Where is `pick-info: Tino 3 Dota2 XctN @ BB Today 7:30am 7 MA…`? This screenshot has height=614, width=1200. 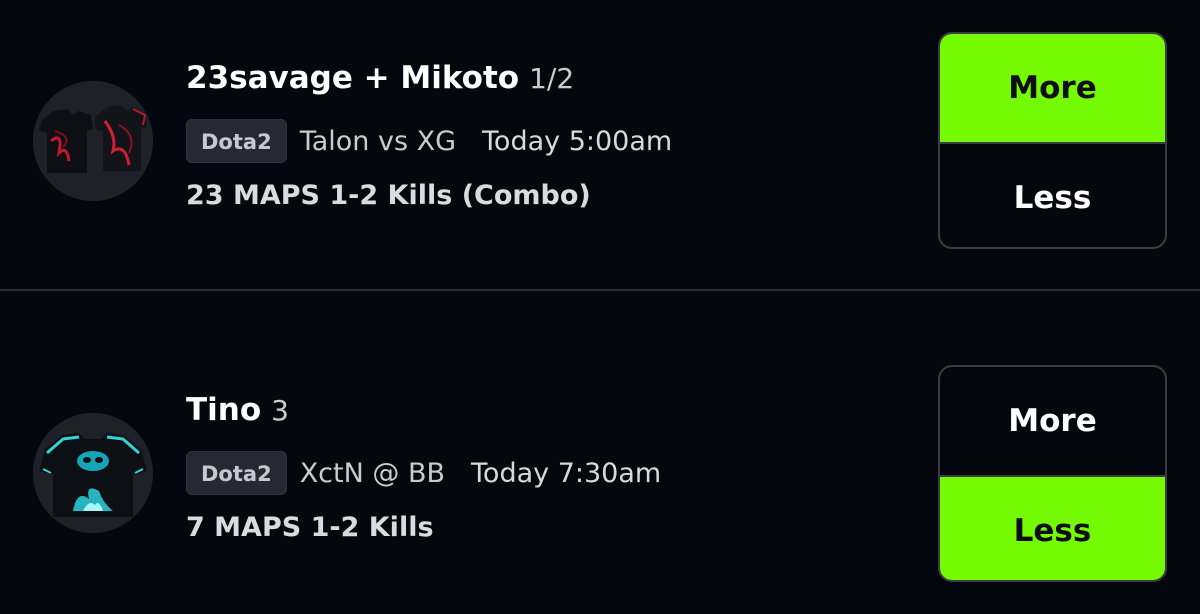
pick-info: Tino 3 Dota2 XctN @ BB Today 7:30am 7 MA… is located at coordinates (423, 470).